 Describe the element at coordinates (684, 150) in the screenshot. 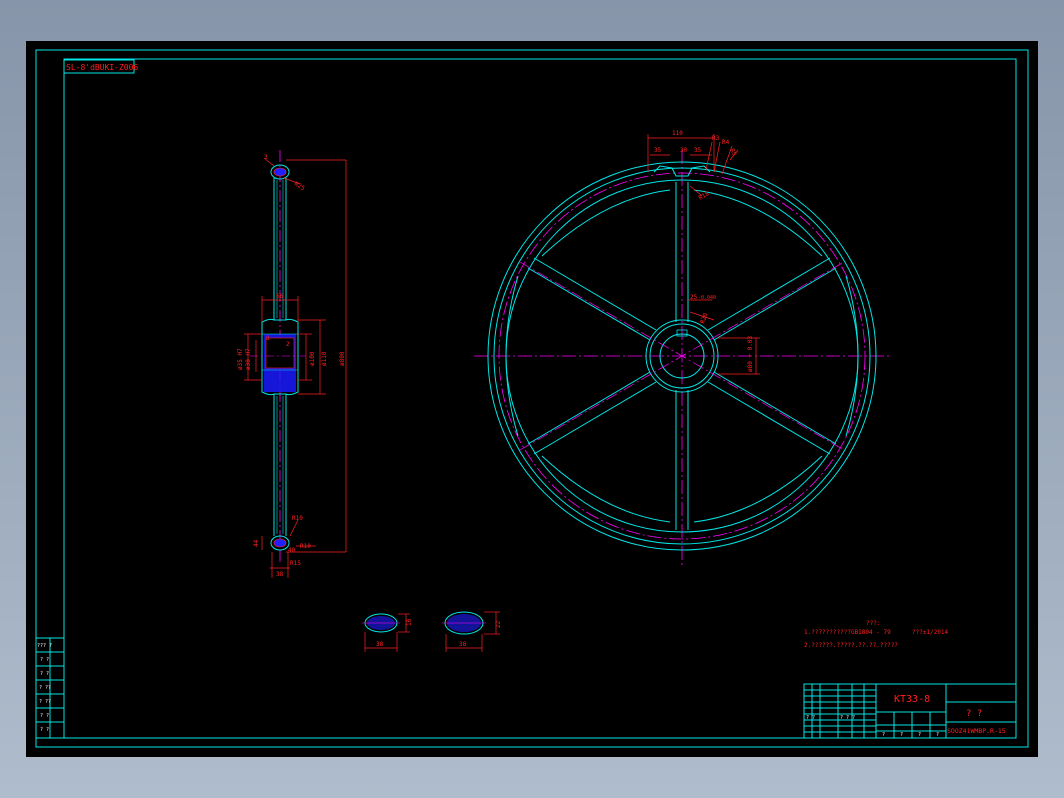

I see `dim-label: 30` at that location.